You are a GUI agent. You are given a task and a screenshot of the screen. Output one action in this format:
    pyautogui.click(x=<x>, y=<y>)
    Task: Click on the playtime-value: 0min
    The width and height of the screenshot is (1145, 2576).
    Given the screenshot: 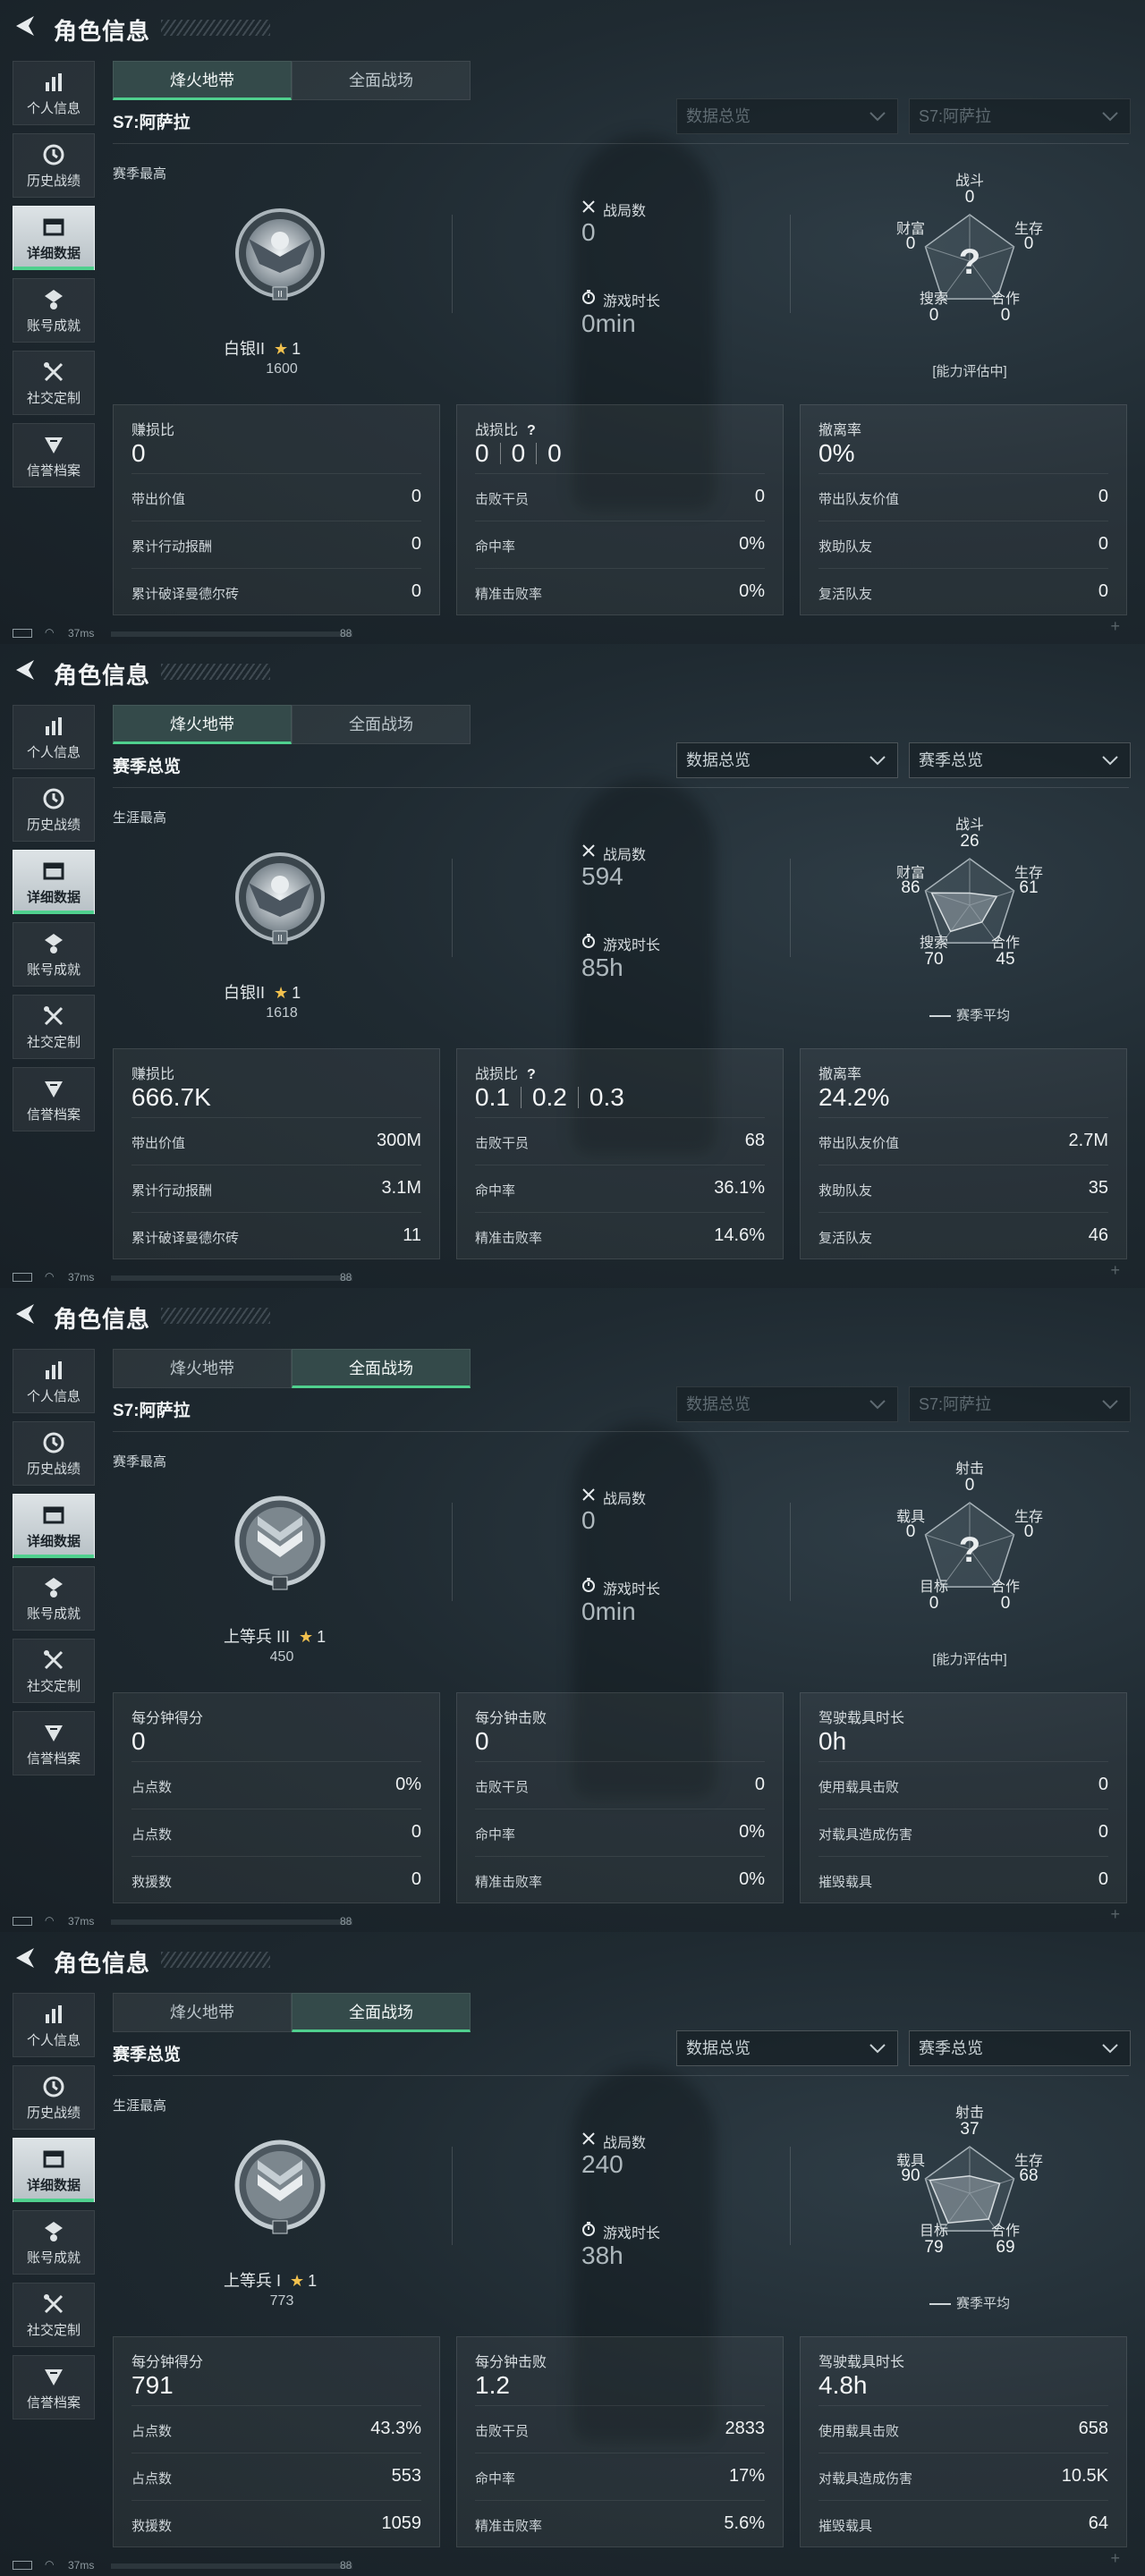 What is the action you would take?
    pyautogui.click(x=608, y=1611)
    